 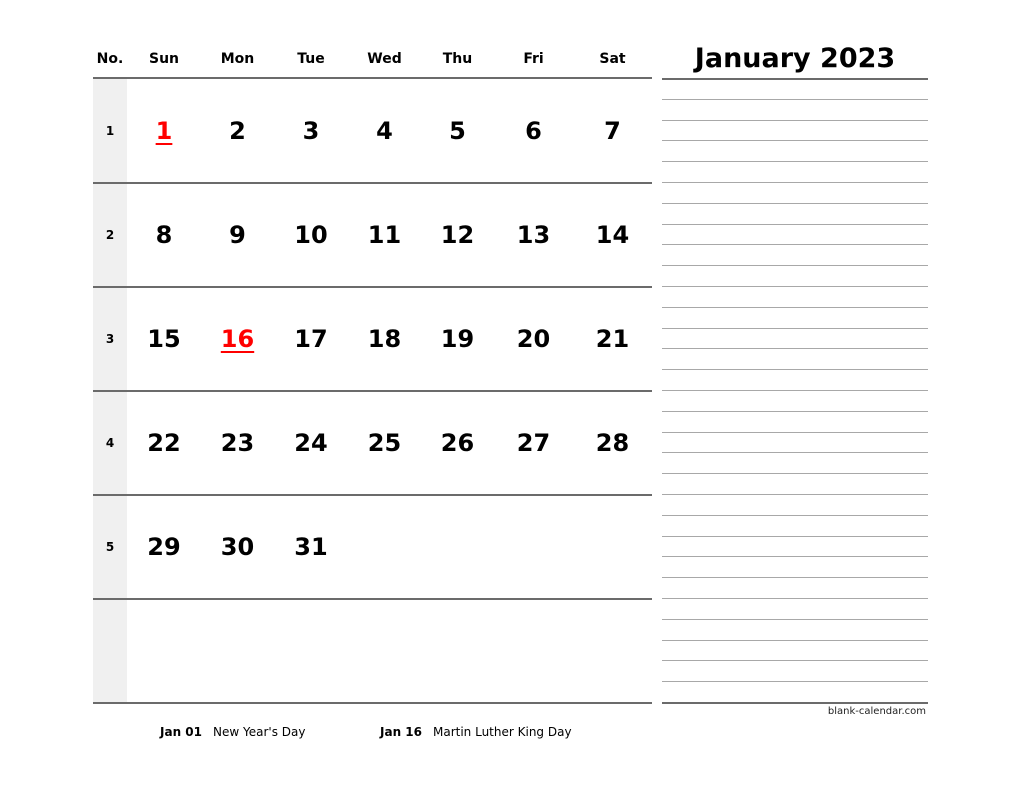 I want to click on day-cell-wed: 25, so click(x=384, y=443).